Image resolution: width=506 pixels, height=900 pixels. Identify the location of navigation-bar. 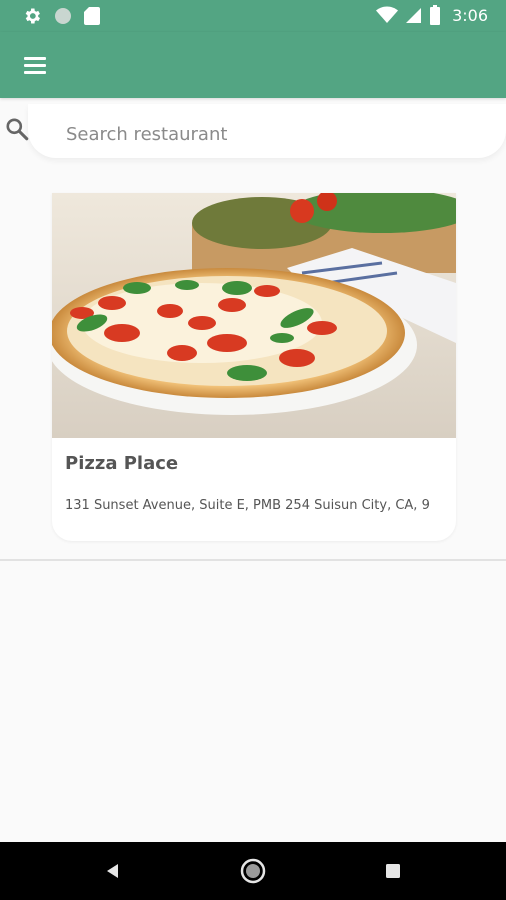
(253, 871).